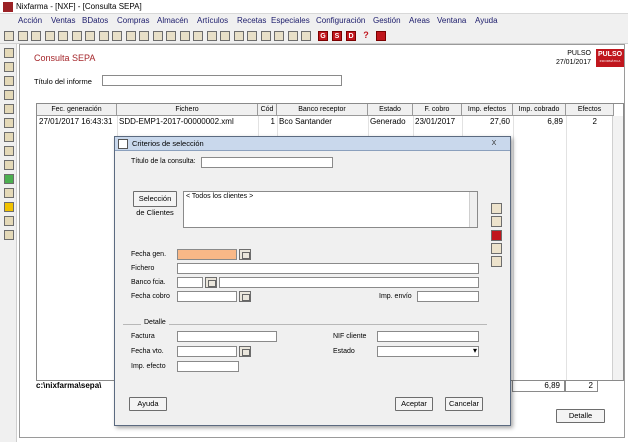 The height and width of the screenshot is (442, 628). Describe the element at coordinates (207, 296) in the screenshot. I see `fecha-cobro-input` at that location.